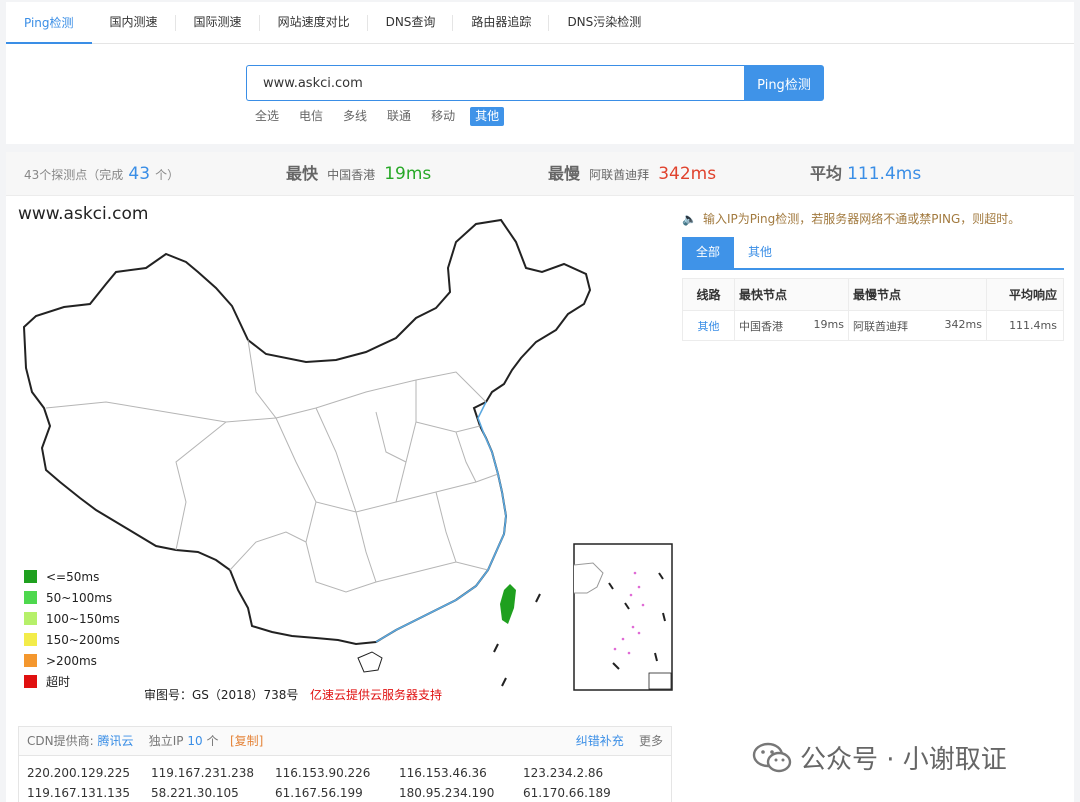 The image size is (1080, 802). I want to click on tab-traceroute: 路由器追踪, so click(501, 23).